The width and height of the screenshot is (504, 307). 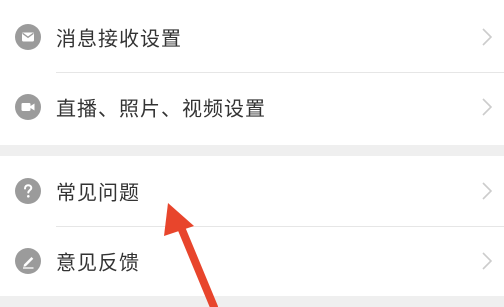 What do you see at coordinates (98, 192) in the screenshot?
I see `faq-label: 常见问题` at bounding box center [98, 192].